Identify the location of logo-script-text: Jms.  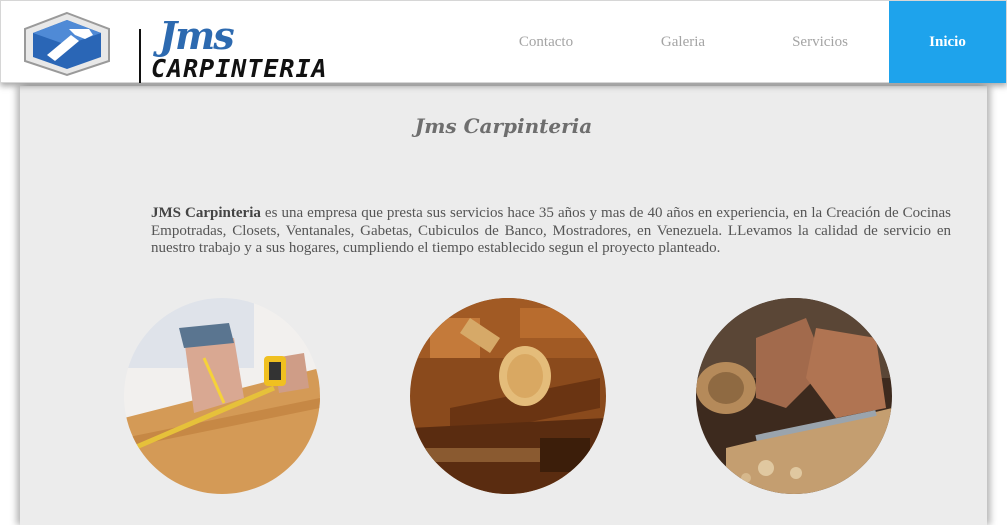
(197, 35).